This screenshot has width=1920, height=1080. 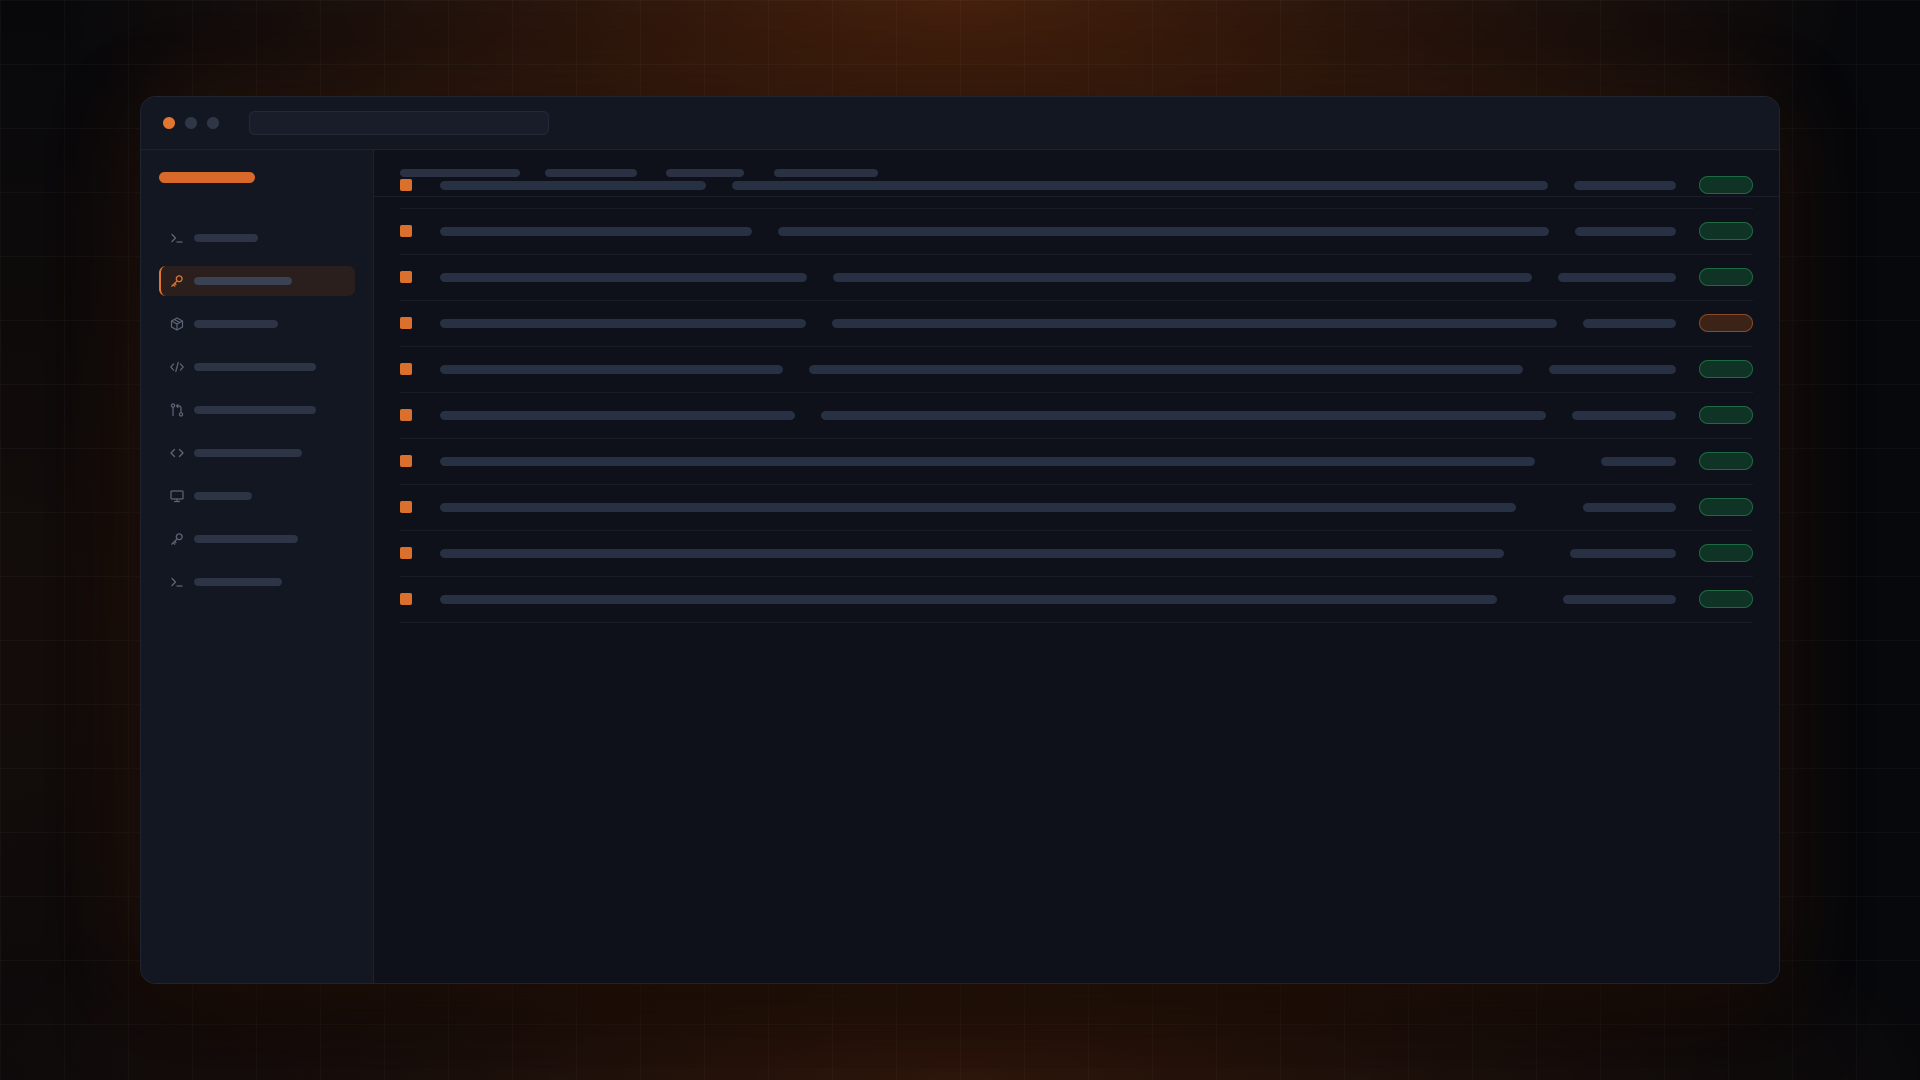 What do you see at coordinates (177, 410) in the screenshot?
I see `git-compare-icon` at bounding box center [177, 410].